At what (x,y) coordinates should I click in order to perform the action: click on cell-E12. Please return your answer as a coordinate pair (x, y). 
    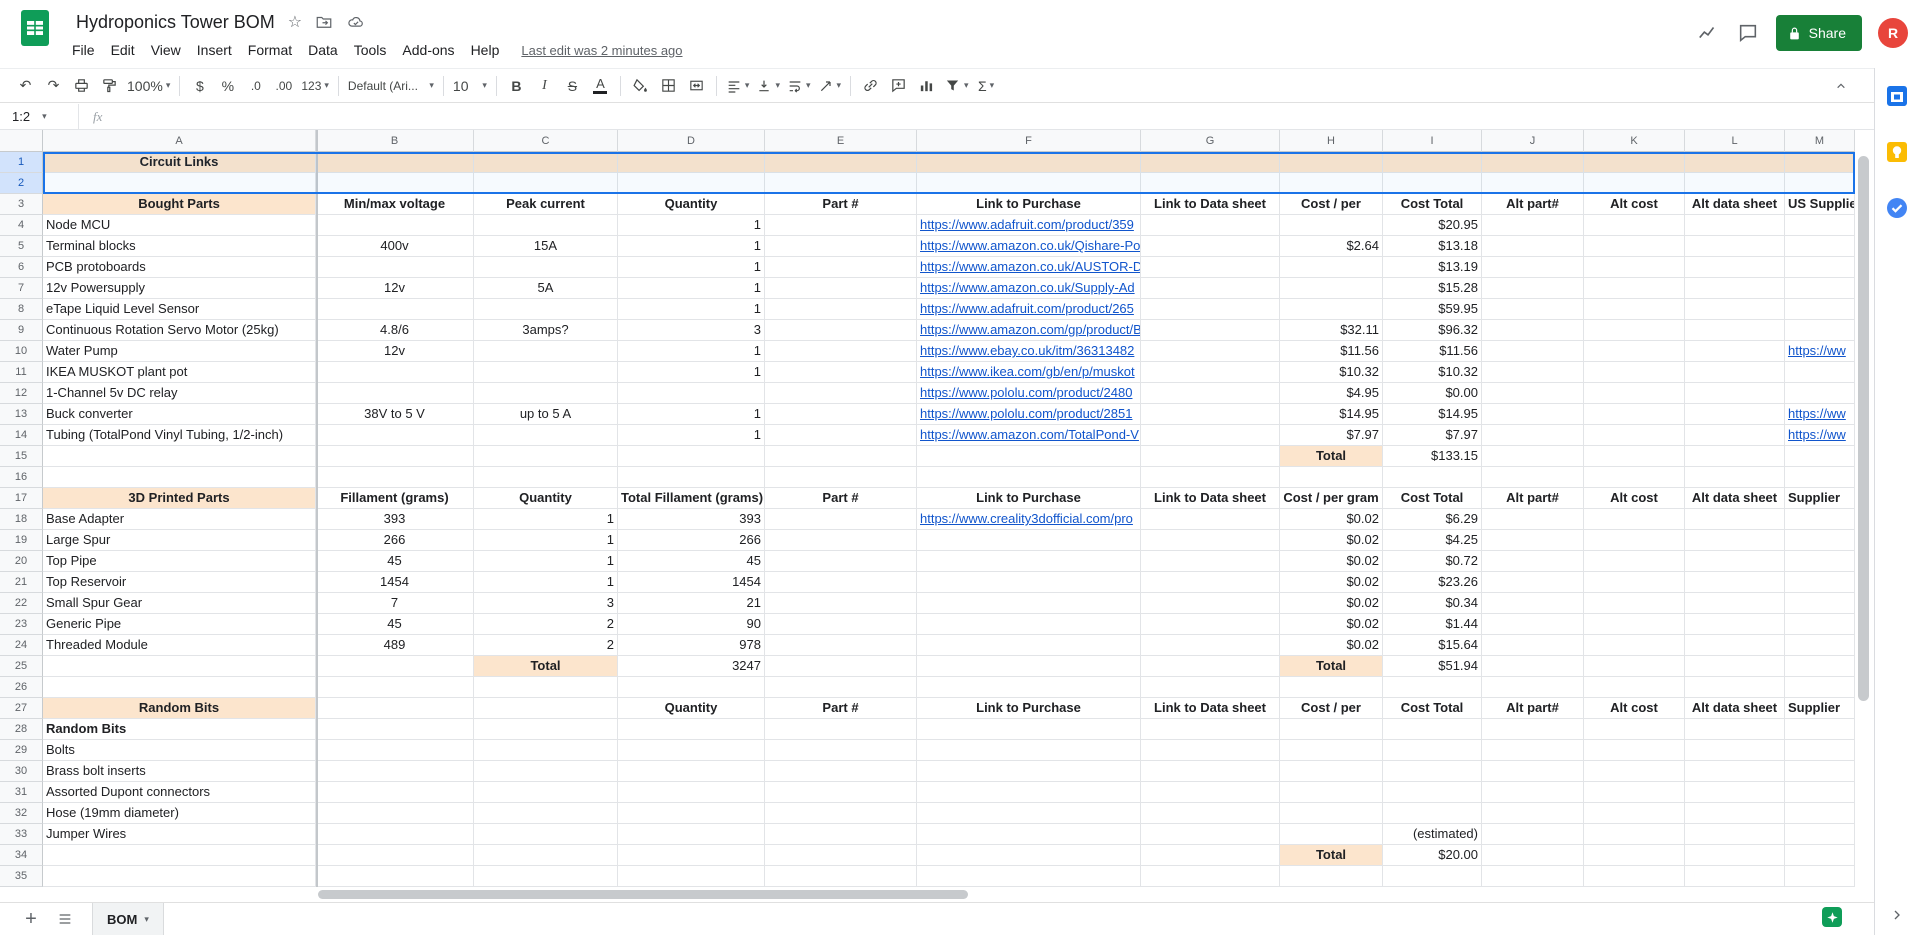
    Looking at the image, I should click on (841, 393).